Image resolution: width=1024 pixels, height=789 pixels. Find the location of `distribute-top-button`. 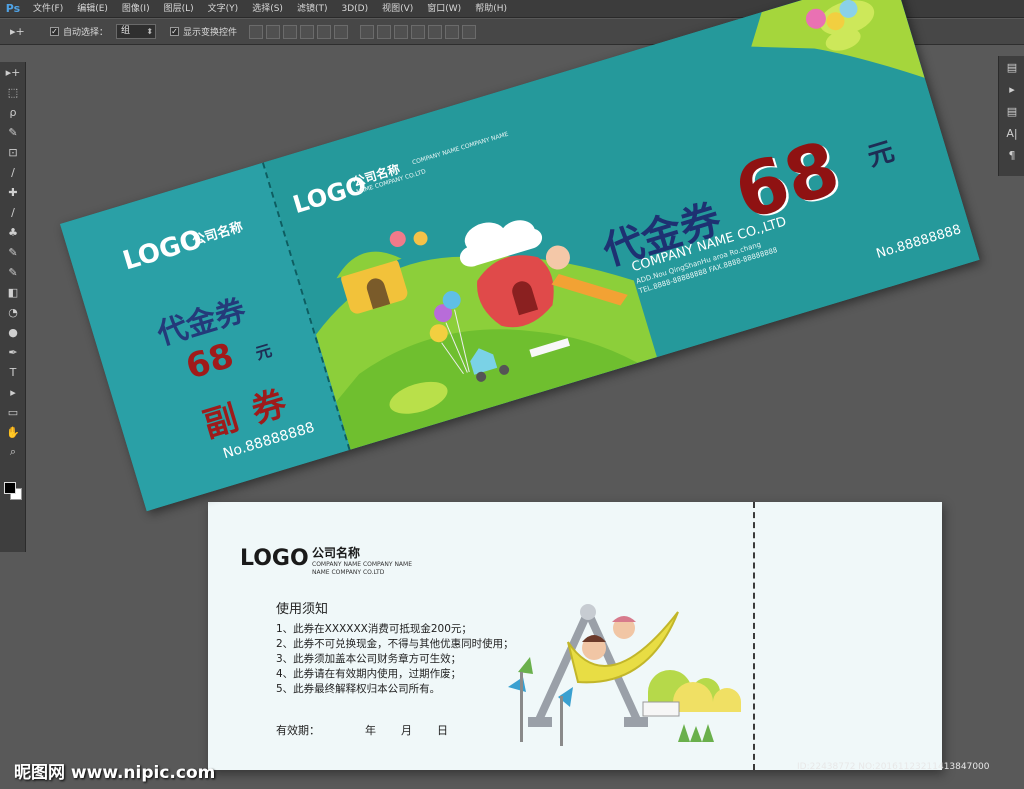

distribute-top-button is located at coordinates (367, 31).